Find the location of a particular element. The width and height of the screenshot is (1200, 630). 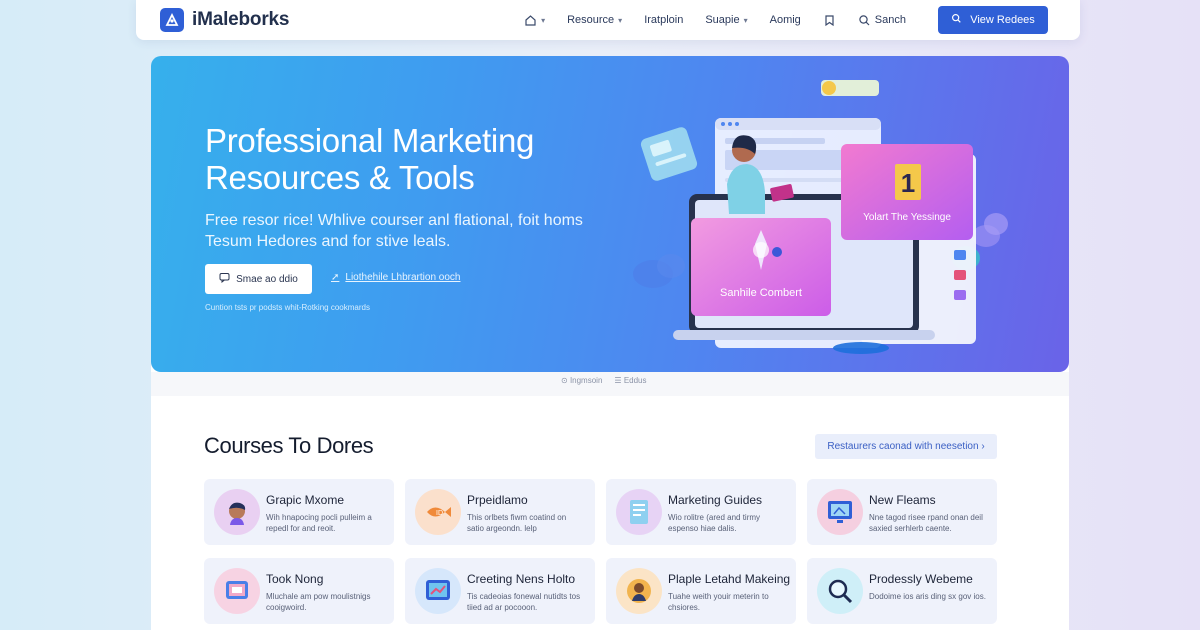

magnifier-icon is located at coordinates (840, 591).